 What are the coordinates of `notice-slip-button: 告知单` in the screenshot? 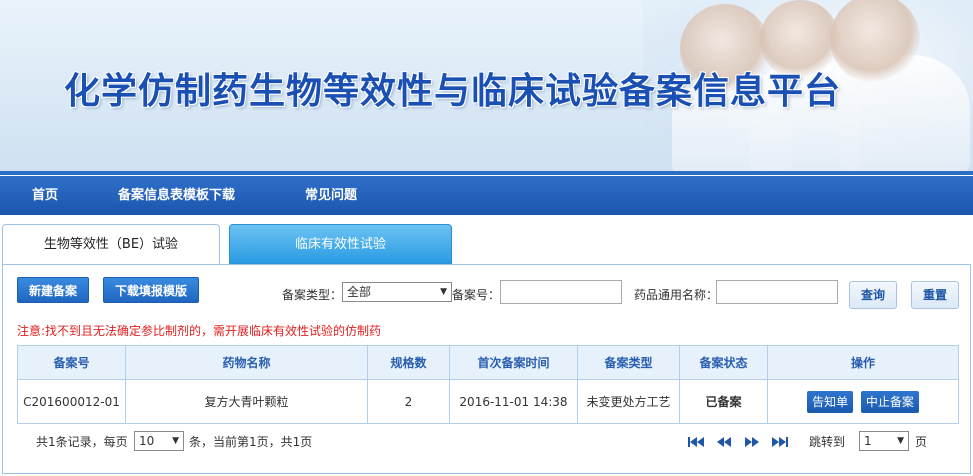 It's located at (830, 401).